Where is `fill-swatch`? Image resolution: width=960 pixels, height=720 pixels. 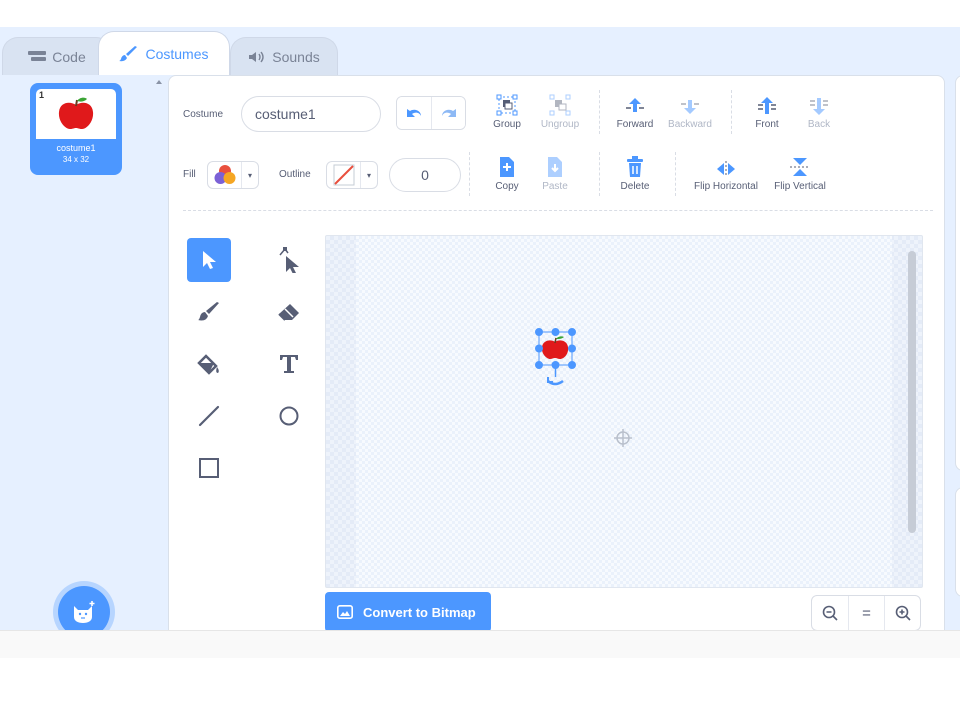
fill-swatch is located at coordinates (225, 175).